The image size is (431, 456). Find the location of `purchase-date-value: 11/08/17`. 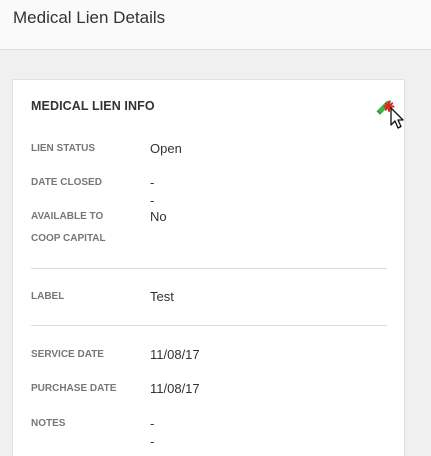

purchase-date-value: 11/08/17 is located at coordinates (175, 388).